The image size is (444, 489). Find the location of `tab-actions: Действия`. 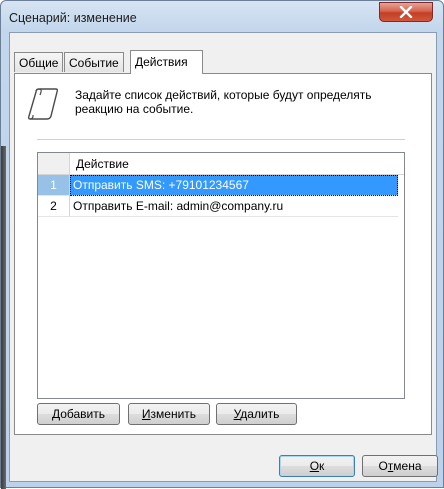

tab-actions: Действия is located at coordinates (166, 62).